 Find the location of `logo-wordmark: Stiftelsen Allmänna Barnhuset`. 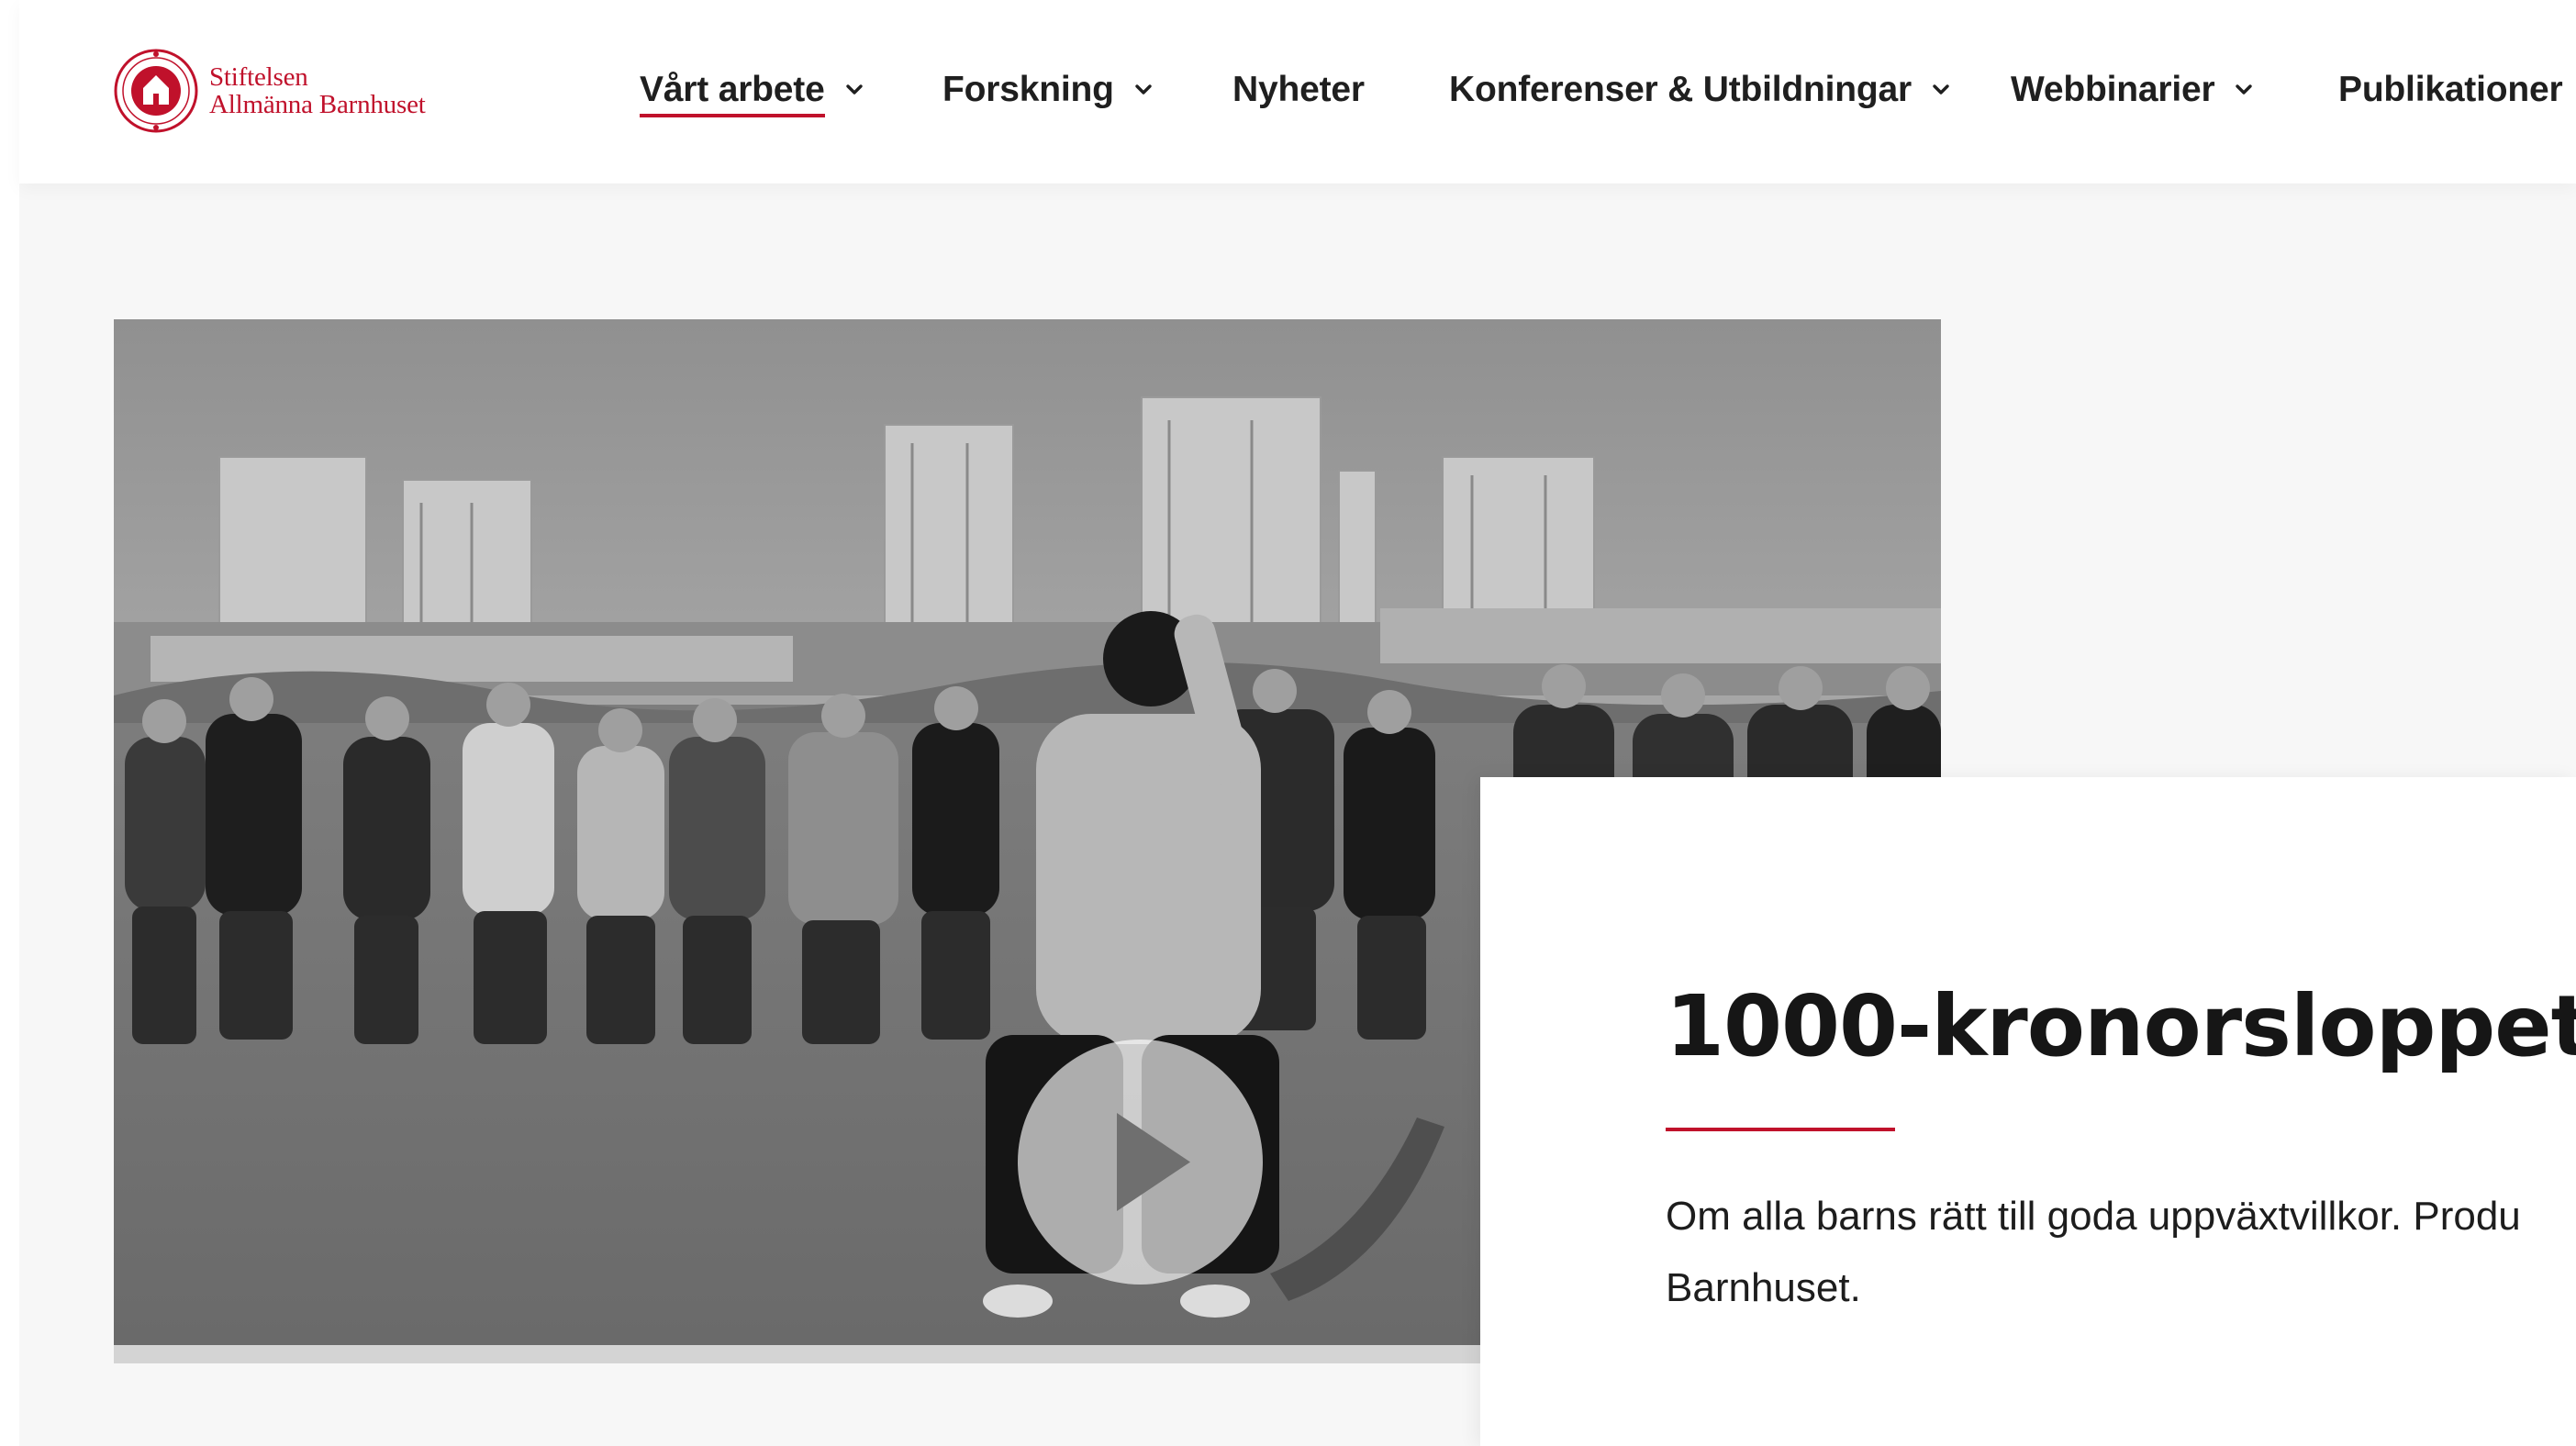

logo-wordmark: Stiftelsen Allmänna Barnhuset is located at coordinates (318, 90).